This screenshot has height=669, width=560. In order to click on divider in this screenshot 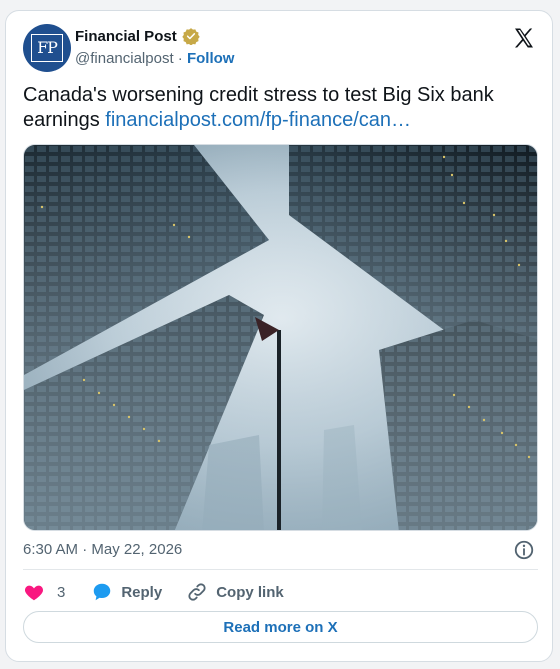, I will do `click(280, 569)`.